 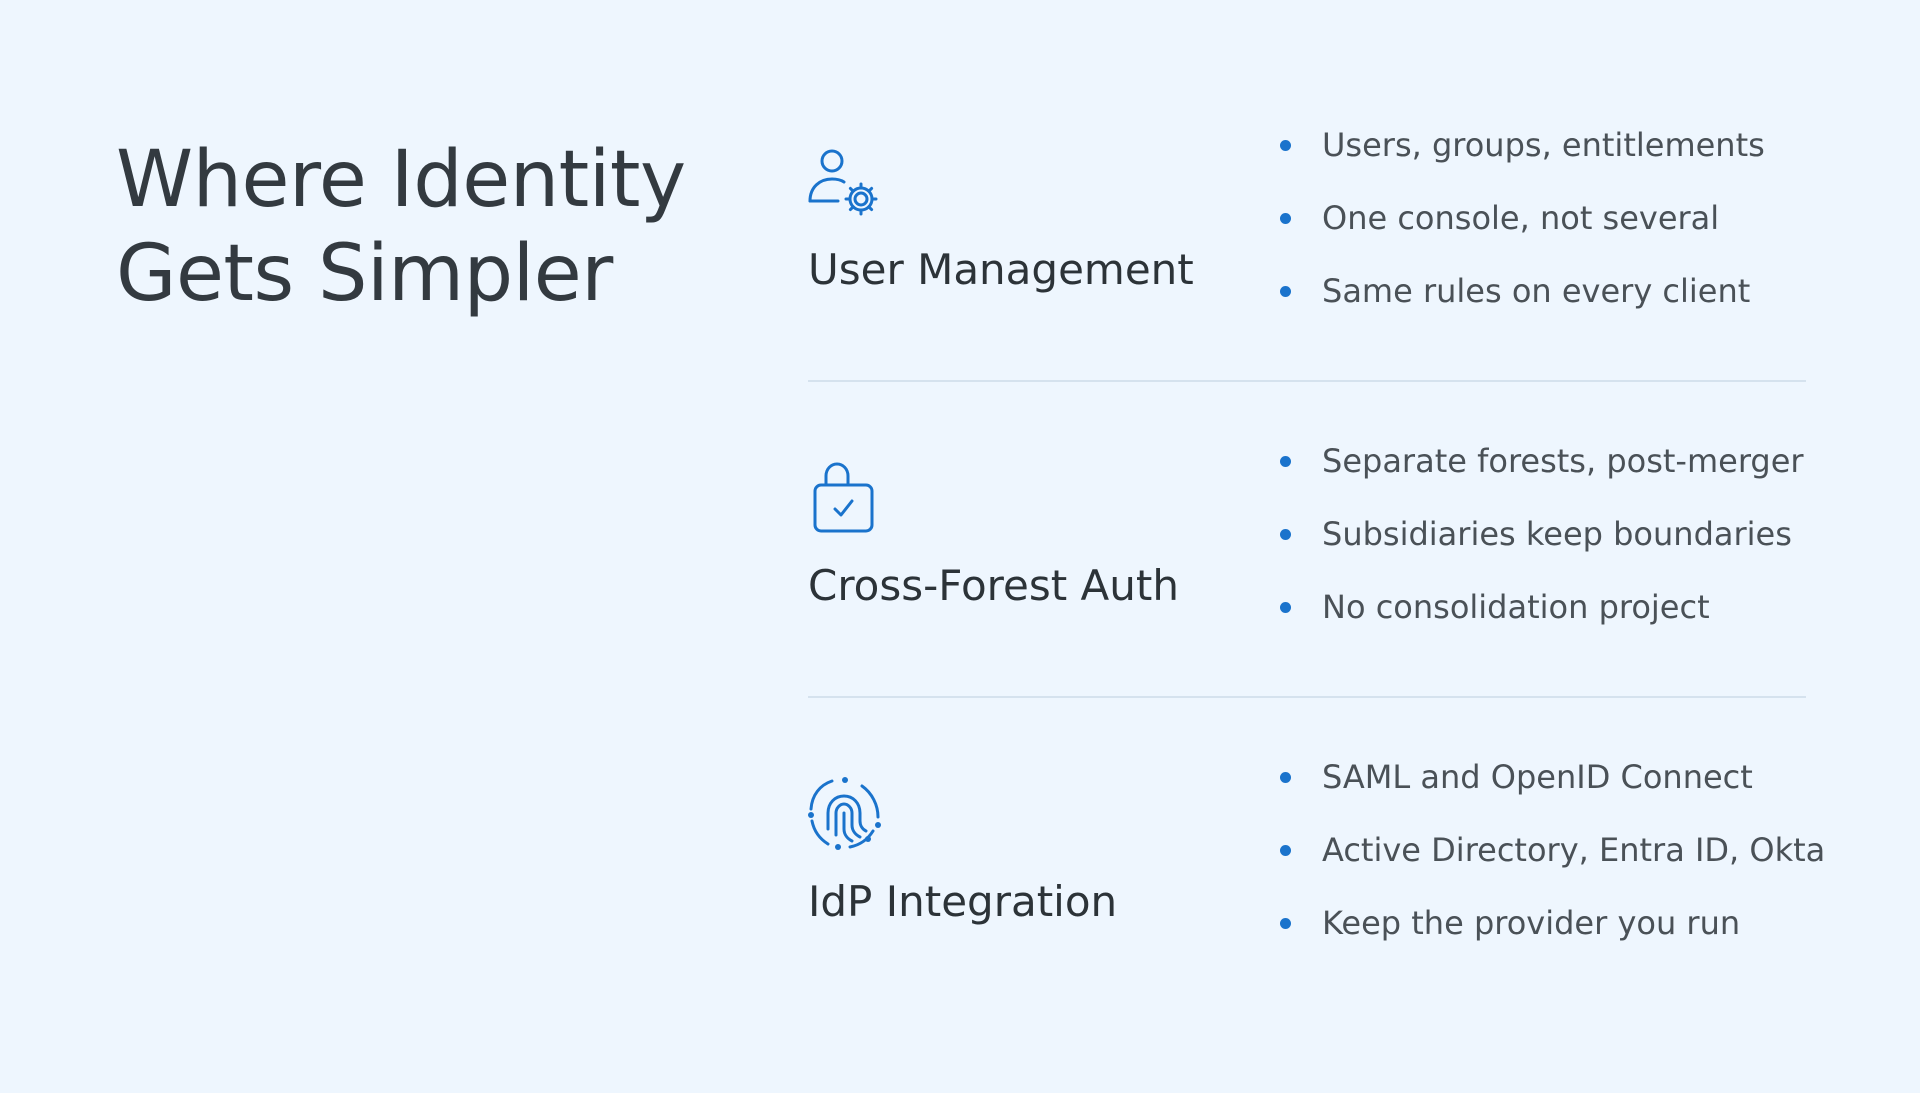 I want to click on list-item: Subsidiaries keep boundaries, so click(x=1542, y=550).